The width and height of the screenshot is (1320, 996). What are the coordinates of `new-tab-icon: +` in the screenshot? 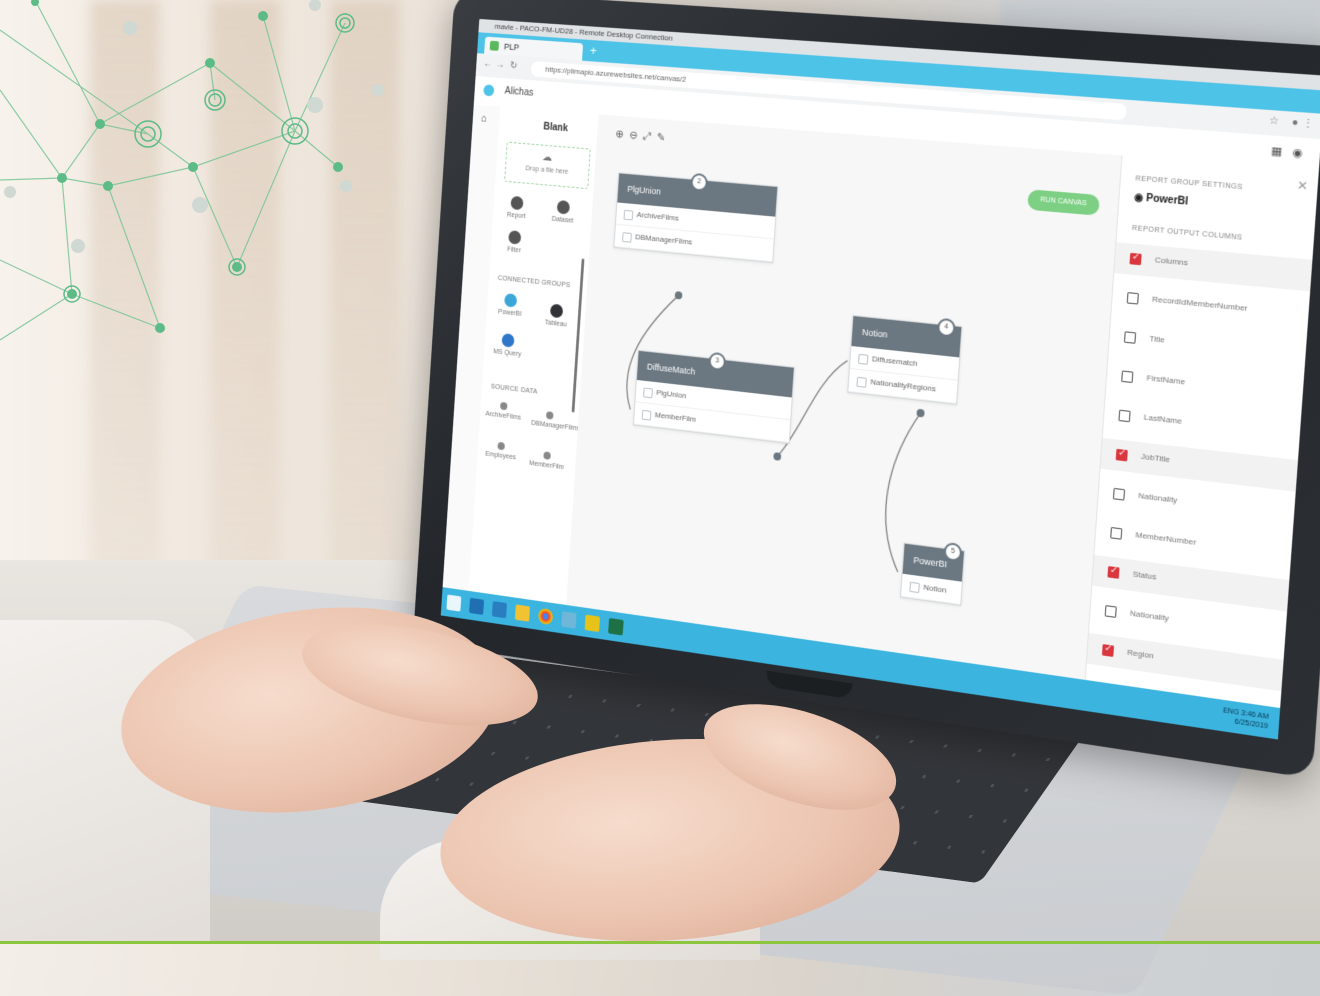 It's located at (593, 51).